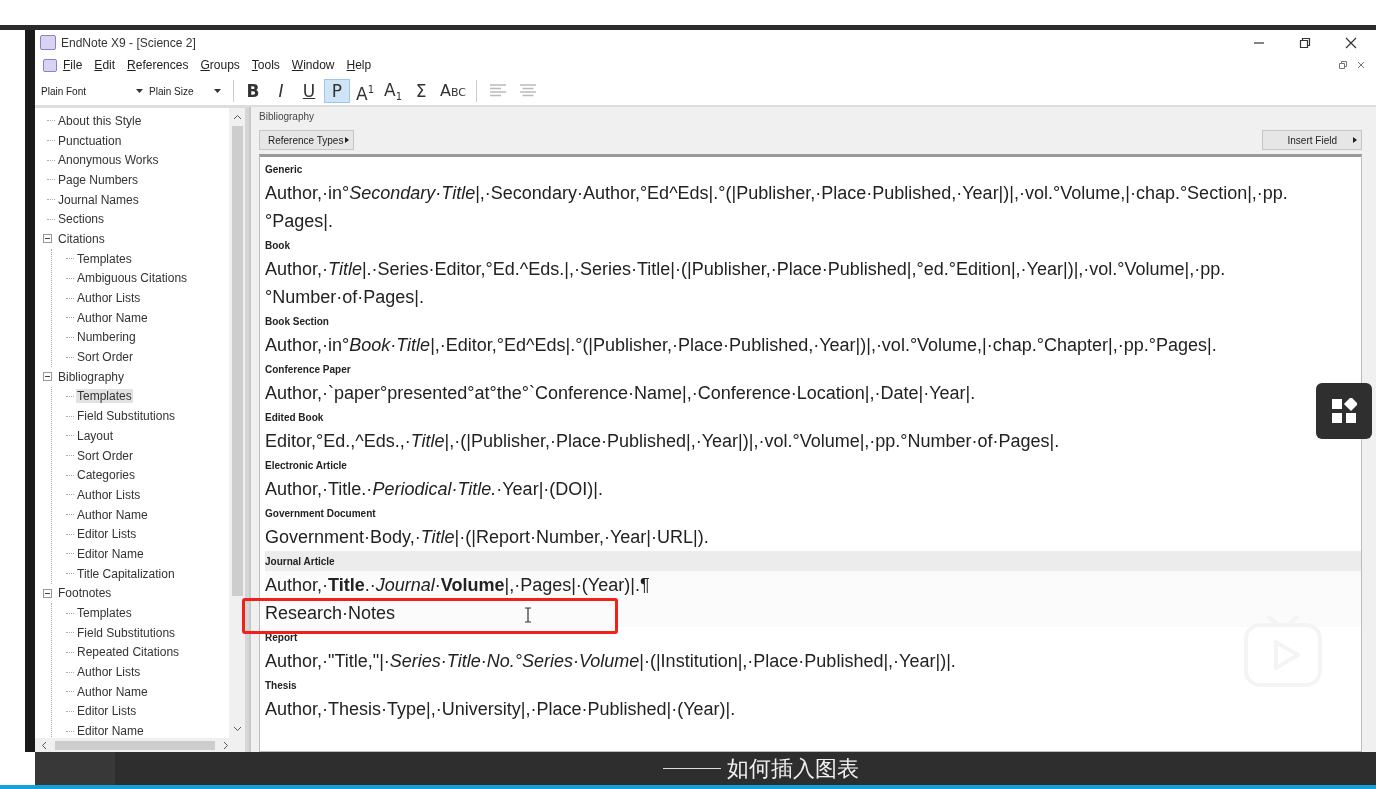 The image size is (1376, 789). What do you see at coordinates (313, 65) in the screenshot?
I see `menu-item: Window` at bounding box center [313, 65].